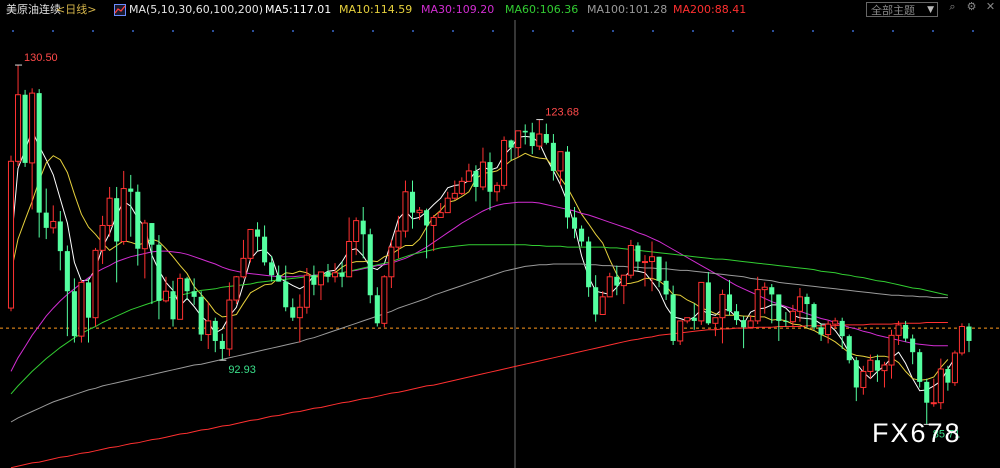  Describe the element at coordinates (376, 9) in the screenshot. I see `ma10-value: MA10:114.59` at that location.